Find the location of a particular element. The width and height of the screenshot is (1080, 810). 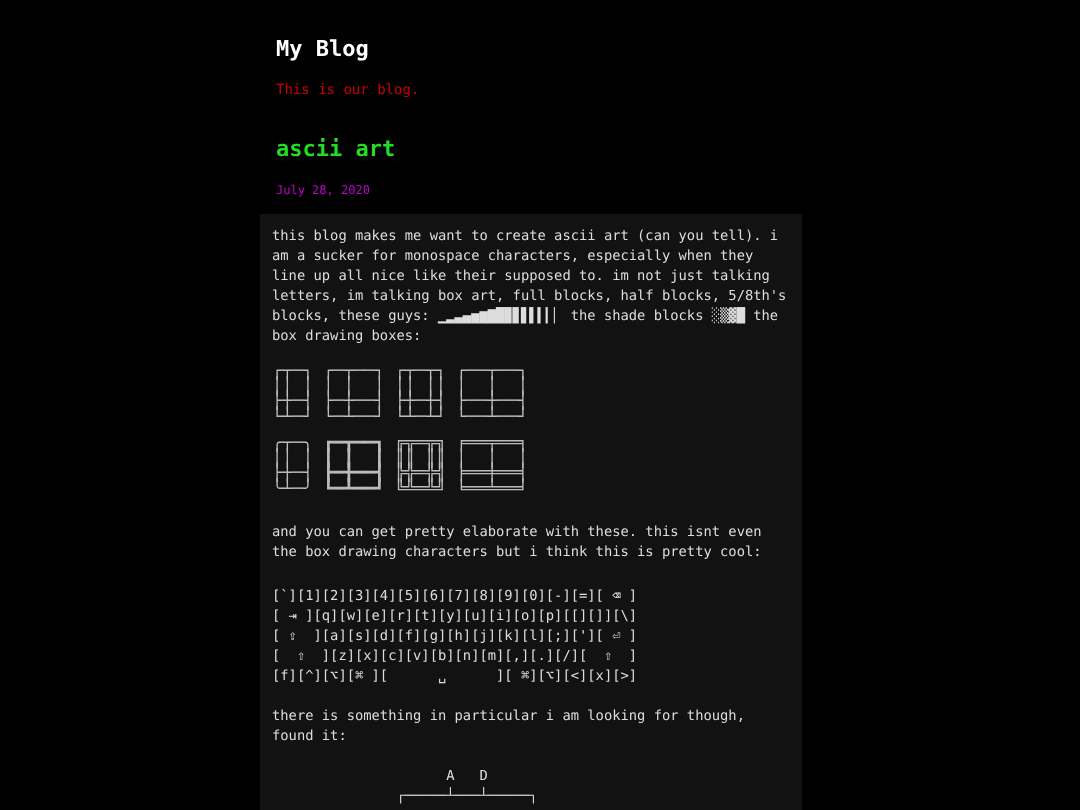

blog-title: My Blog is located at coordinates (322, 49).